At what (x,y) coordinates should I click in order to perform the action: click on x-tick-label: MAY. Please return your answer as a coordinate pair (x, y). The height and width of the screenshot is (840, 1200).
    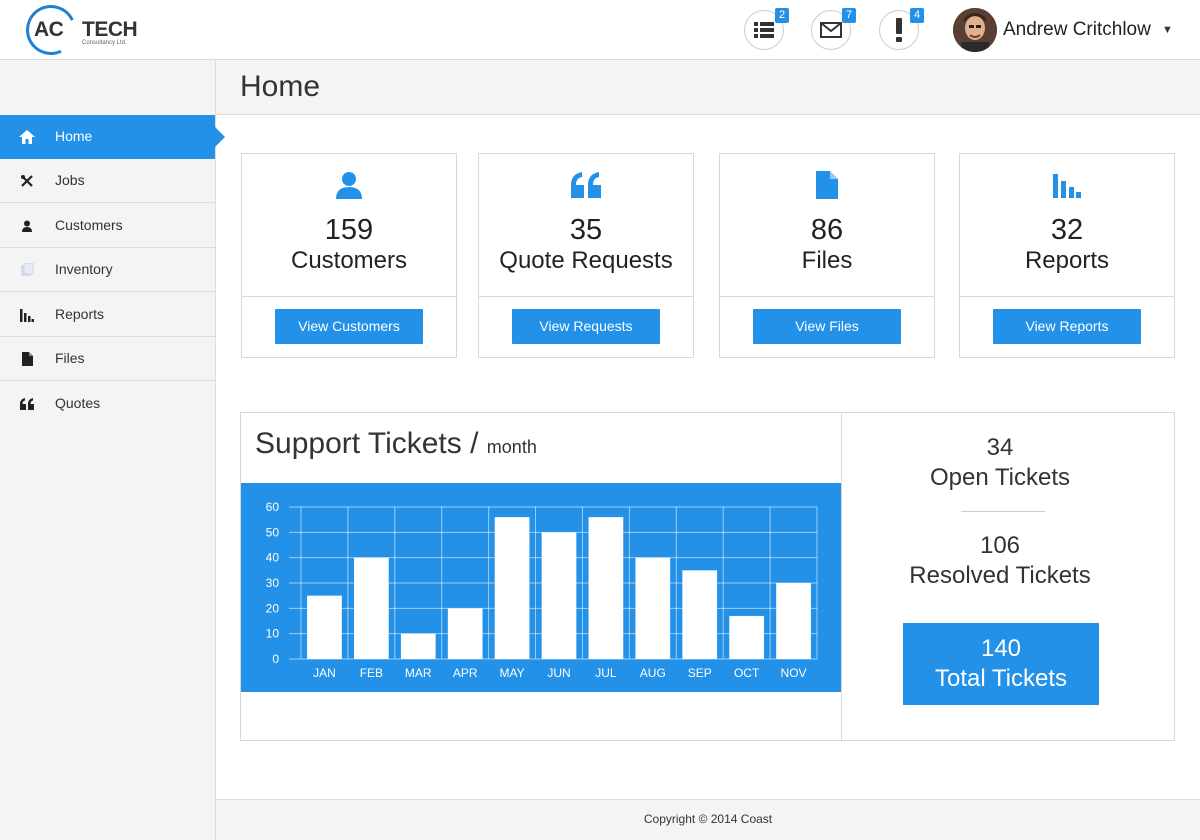
    Looking at the image, I should click on (512, 673).